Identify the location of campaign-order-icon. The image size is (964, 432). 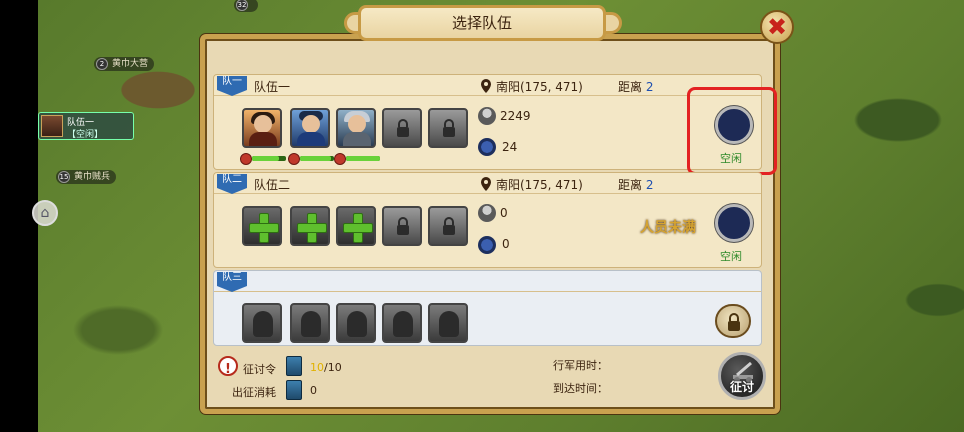
(294, 366).